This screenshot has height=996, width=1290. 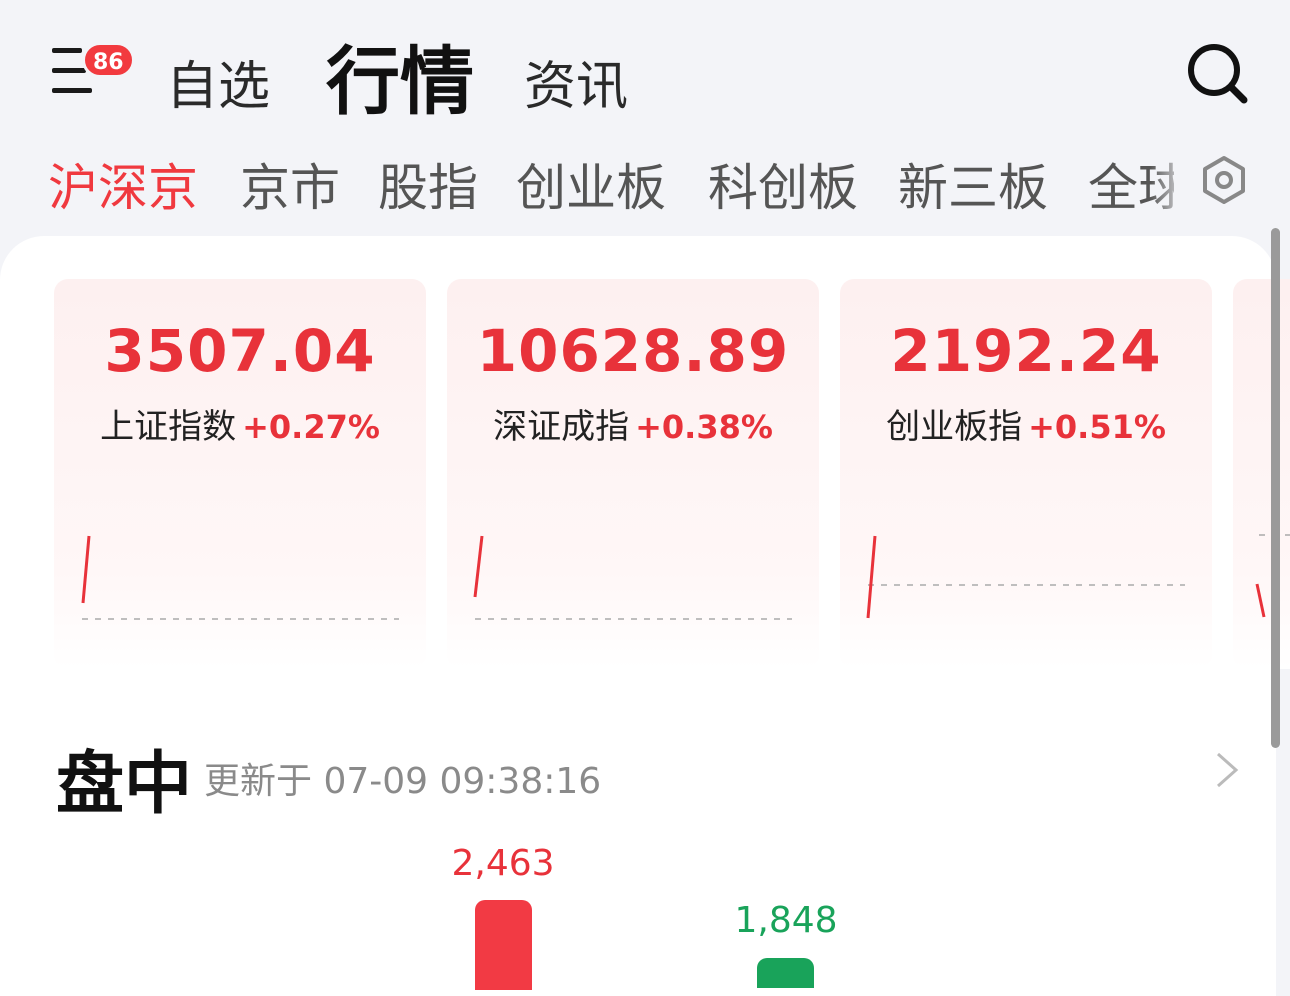 I want to click on scrollbar, so click(x=1275, y=488).